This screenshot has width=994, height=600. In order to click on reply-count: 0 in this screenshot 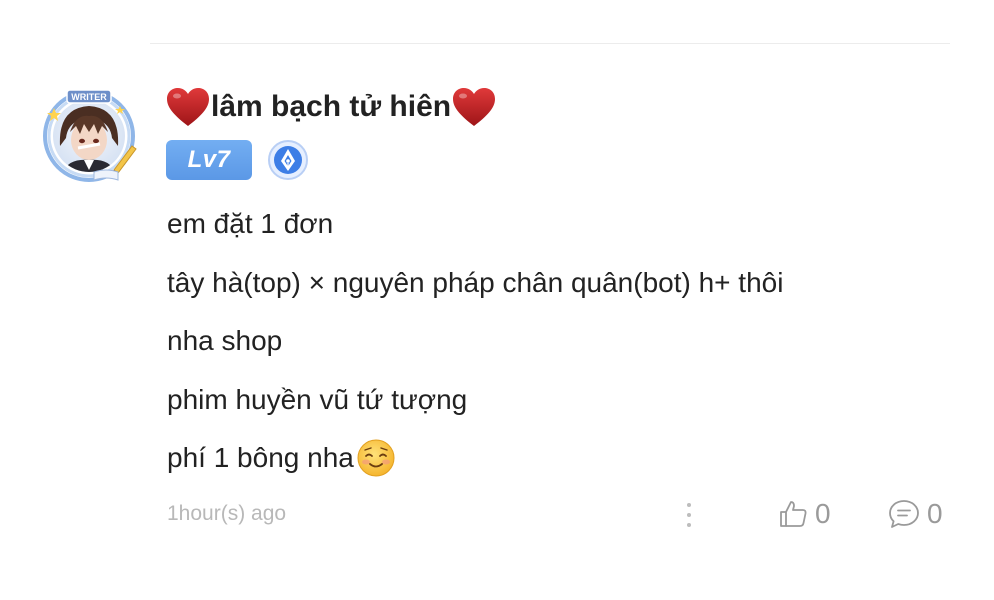, I will do `click(935, 513)`.